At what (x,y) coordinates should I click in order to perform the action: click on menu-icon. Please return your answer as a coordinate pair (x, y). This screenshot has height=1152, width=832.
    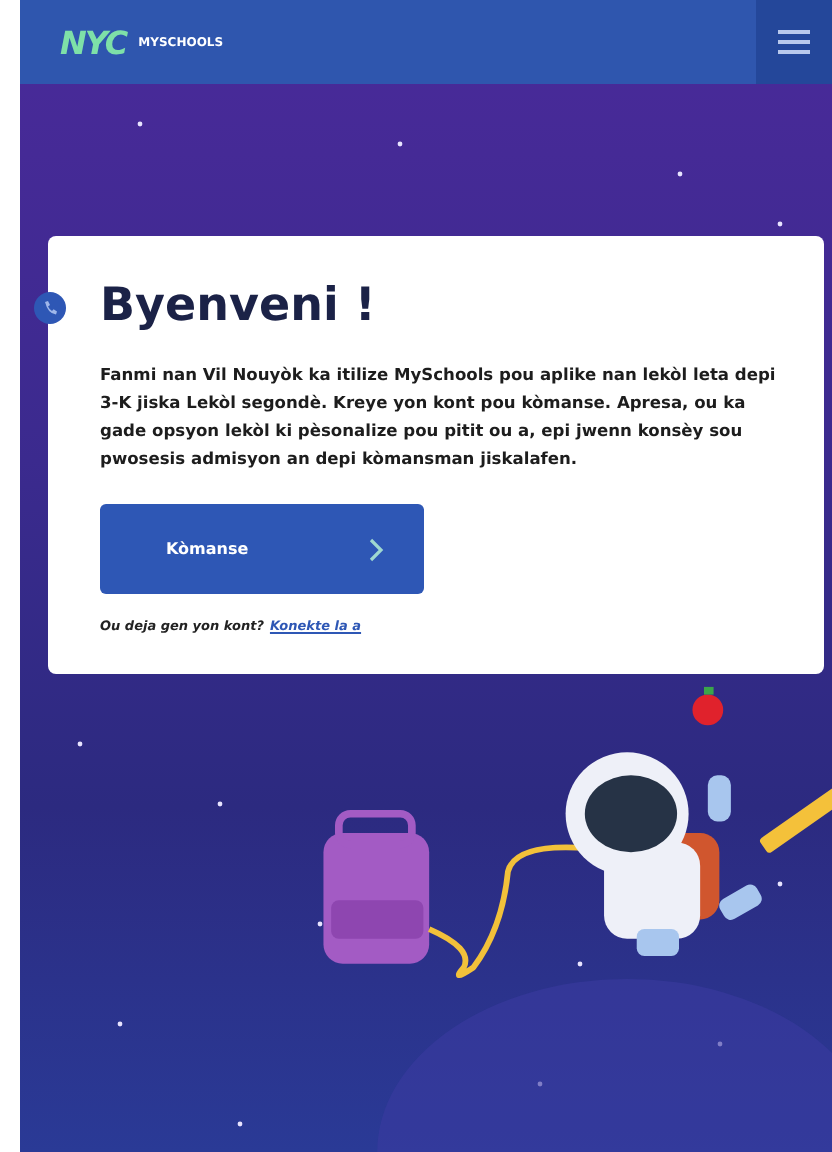
    Looking at the image, I should click on (794, 42).